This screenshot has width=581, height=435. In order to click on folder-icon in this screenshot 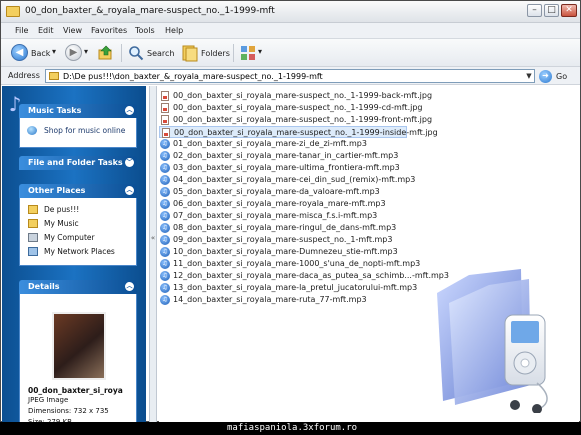, I will do `click(13, 11)`.